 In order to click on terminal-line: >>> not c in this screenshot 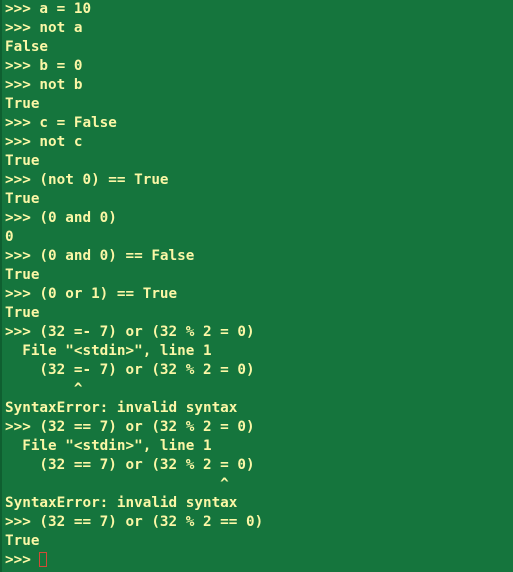, I will do `click(44, 142)`.